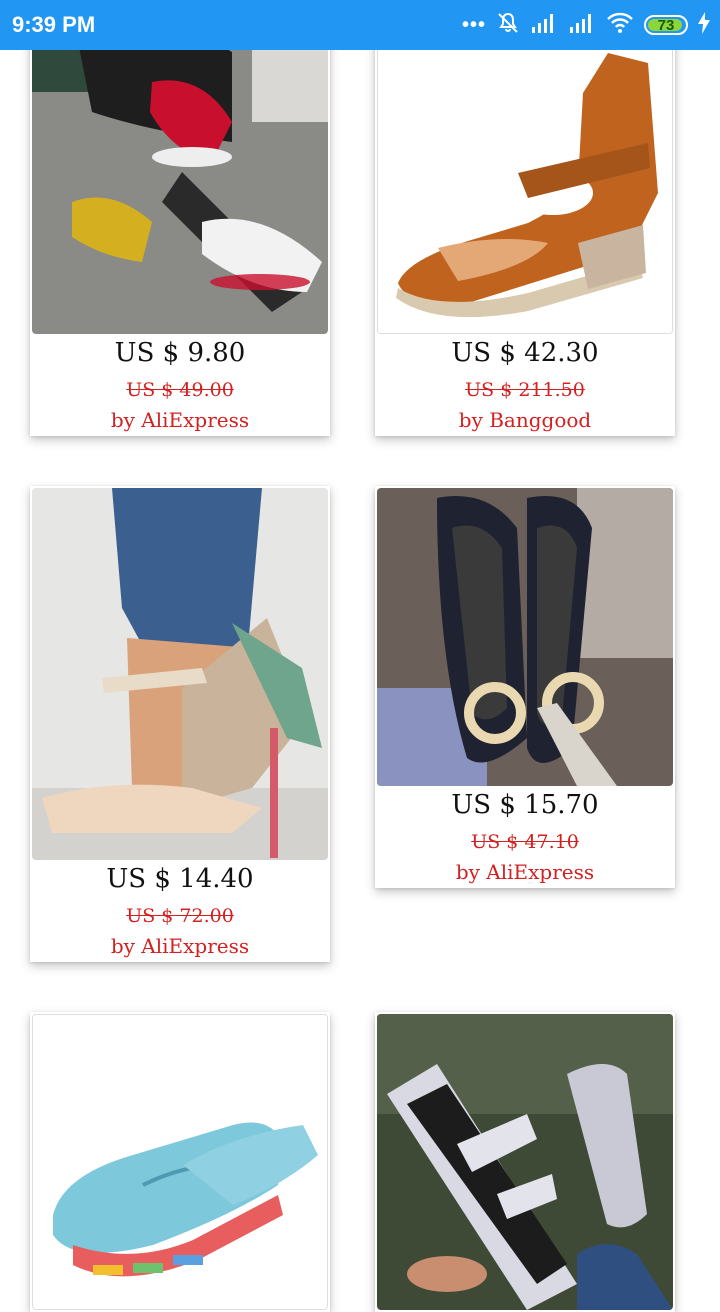  What do you see at coordinates (180, 916) in the screenshot?
I see `product-old-price: US $ 72.00` at bounding box center [180, 916].